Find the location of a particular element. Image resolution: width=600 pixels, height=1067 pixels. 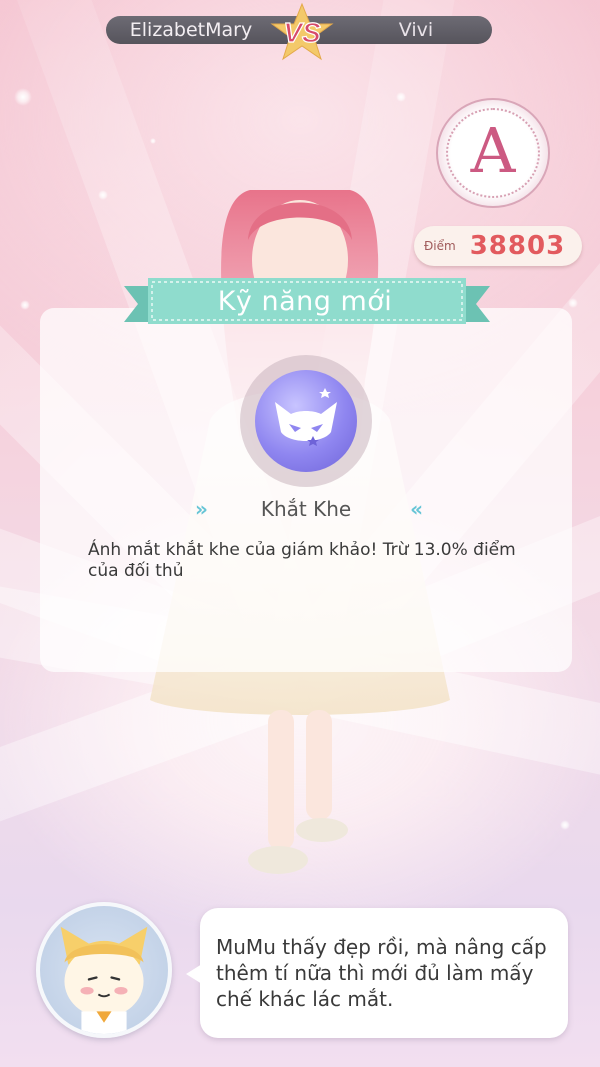

cat-mask-icon is located at coordinates (306, 421).